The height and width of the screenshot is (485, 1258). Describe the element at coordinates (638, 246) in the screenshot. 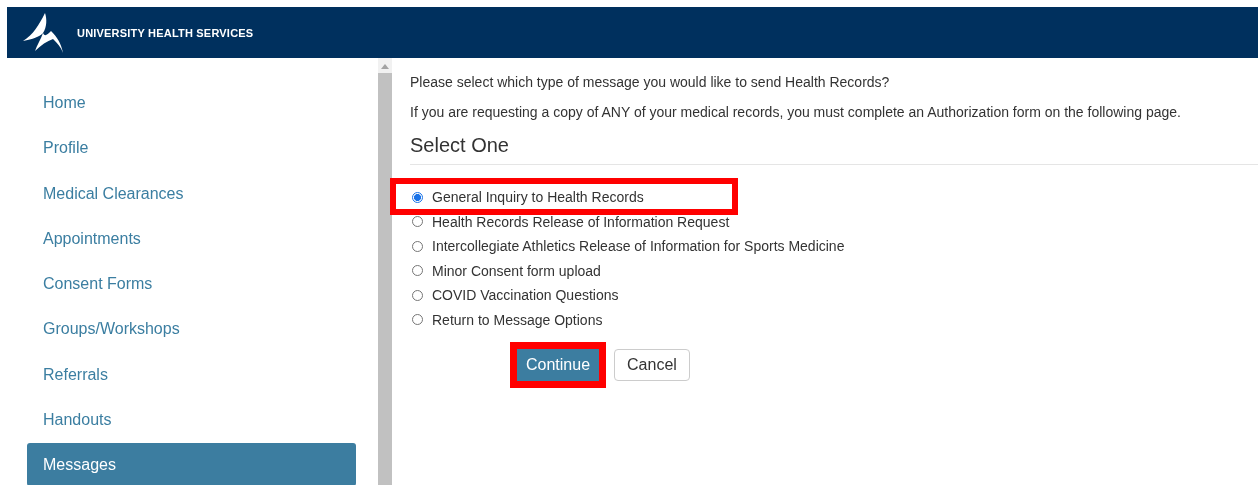

I see `option-label: Intercollegiate Athletics Release of Information for Sports Medicine` at that location.